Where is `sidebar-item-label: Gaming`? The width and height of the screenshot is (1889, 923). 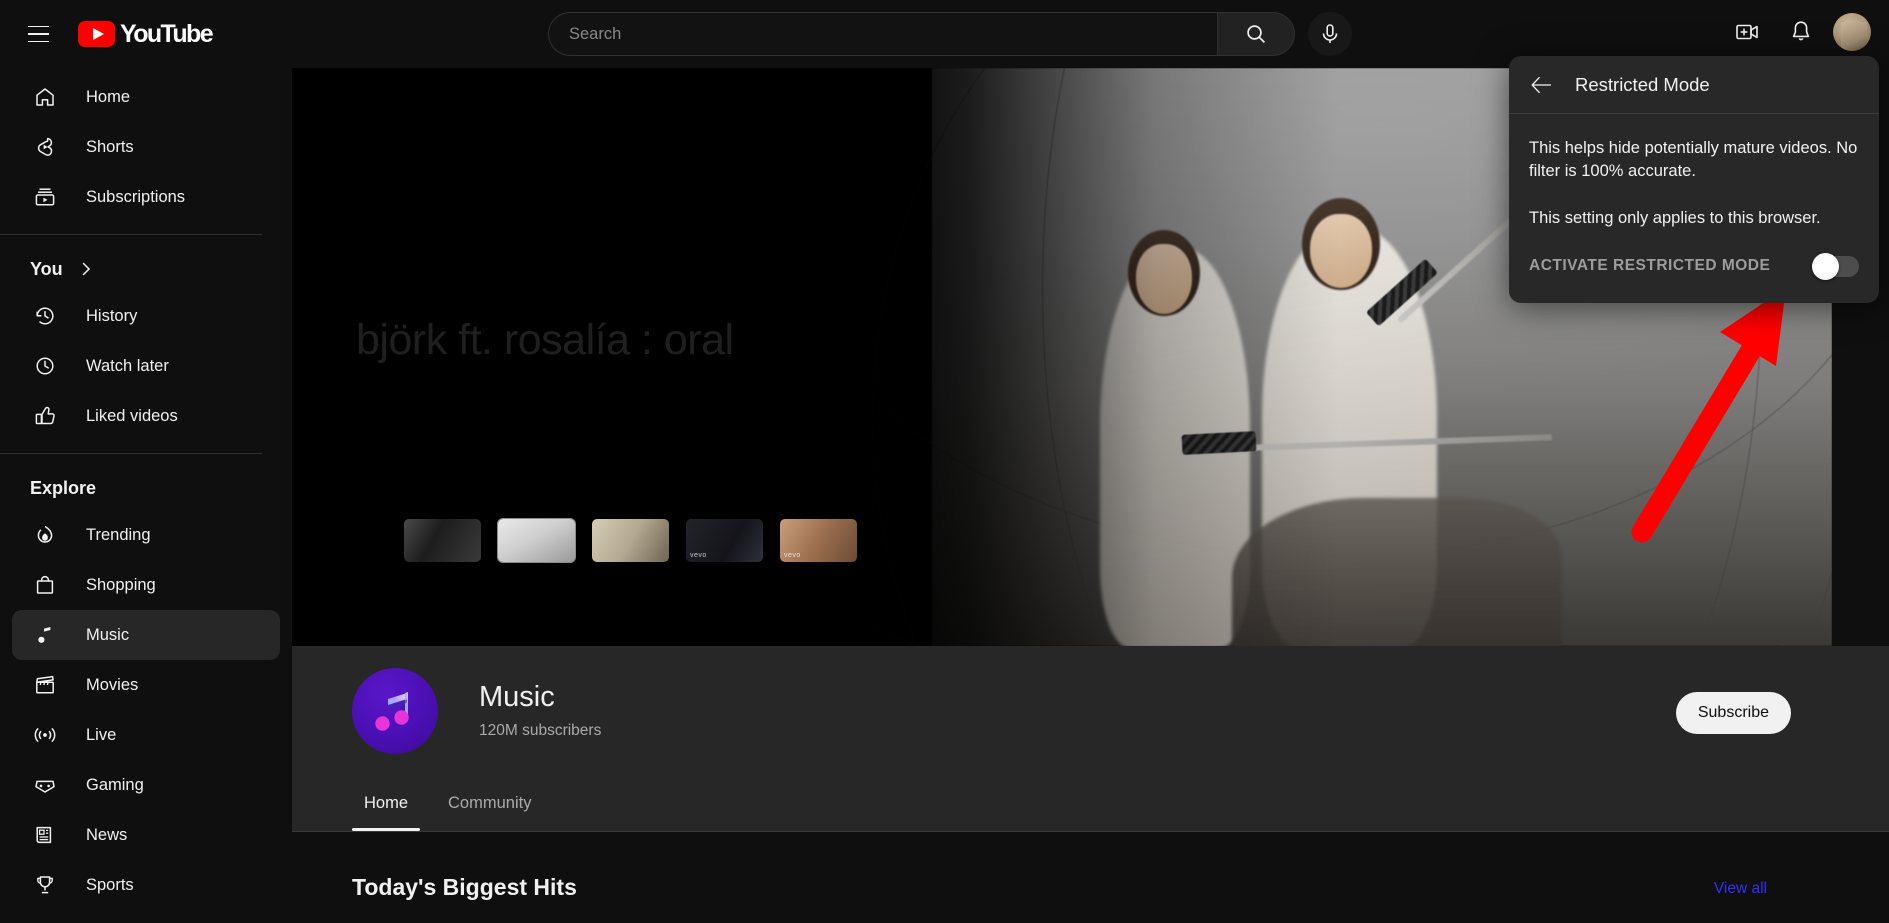 sidebar-item-label: Gaming is located at coordinates (115, 784).